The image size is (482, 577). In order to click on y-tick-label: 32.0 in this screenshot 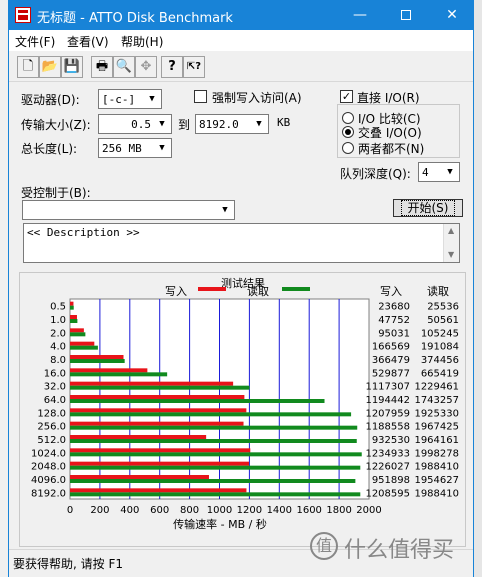, I will do `click(55, 387)`.